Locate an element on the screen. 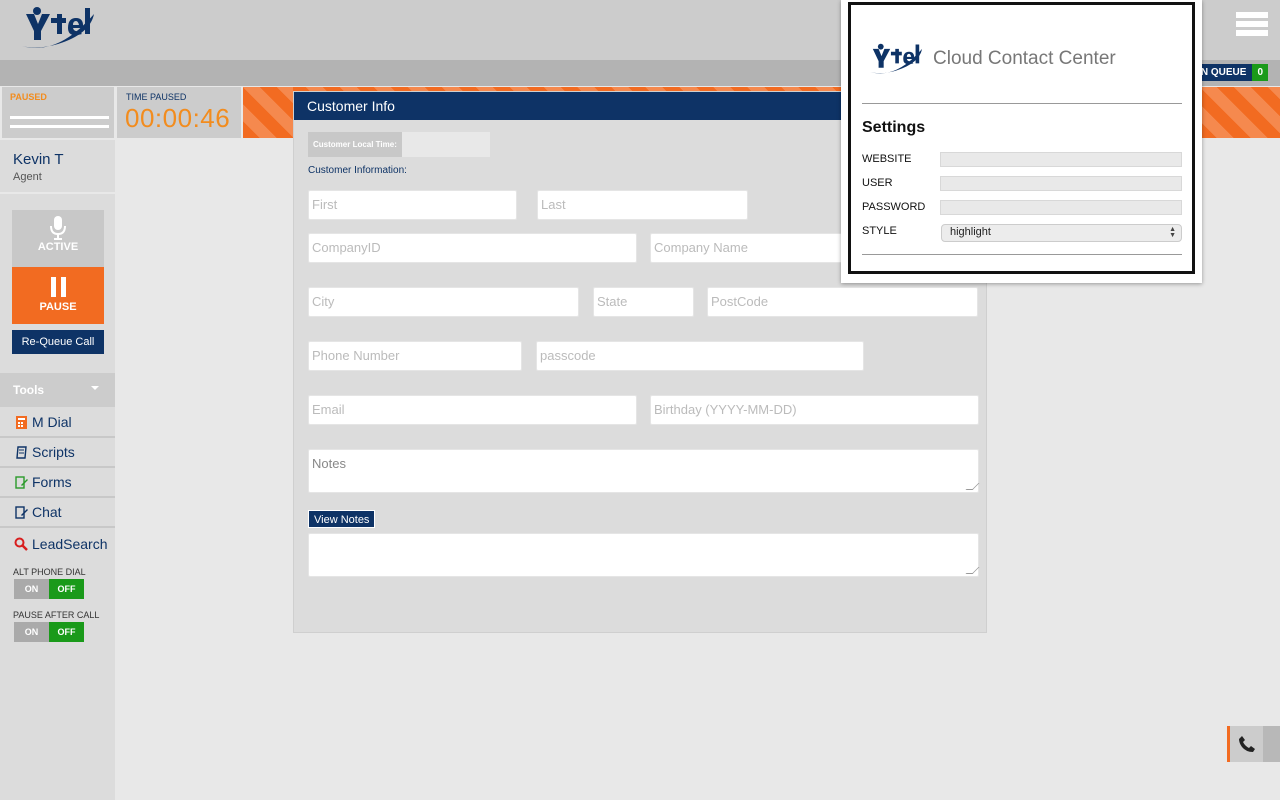  active-button: ACTIVE is located at coordinates (58, 238).